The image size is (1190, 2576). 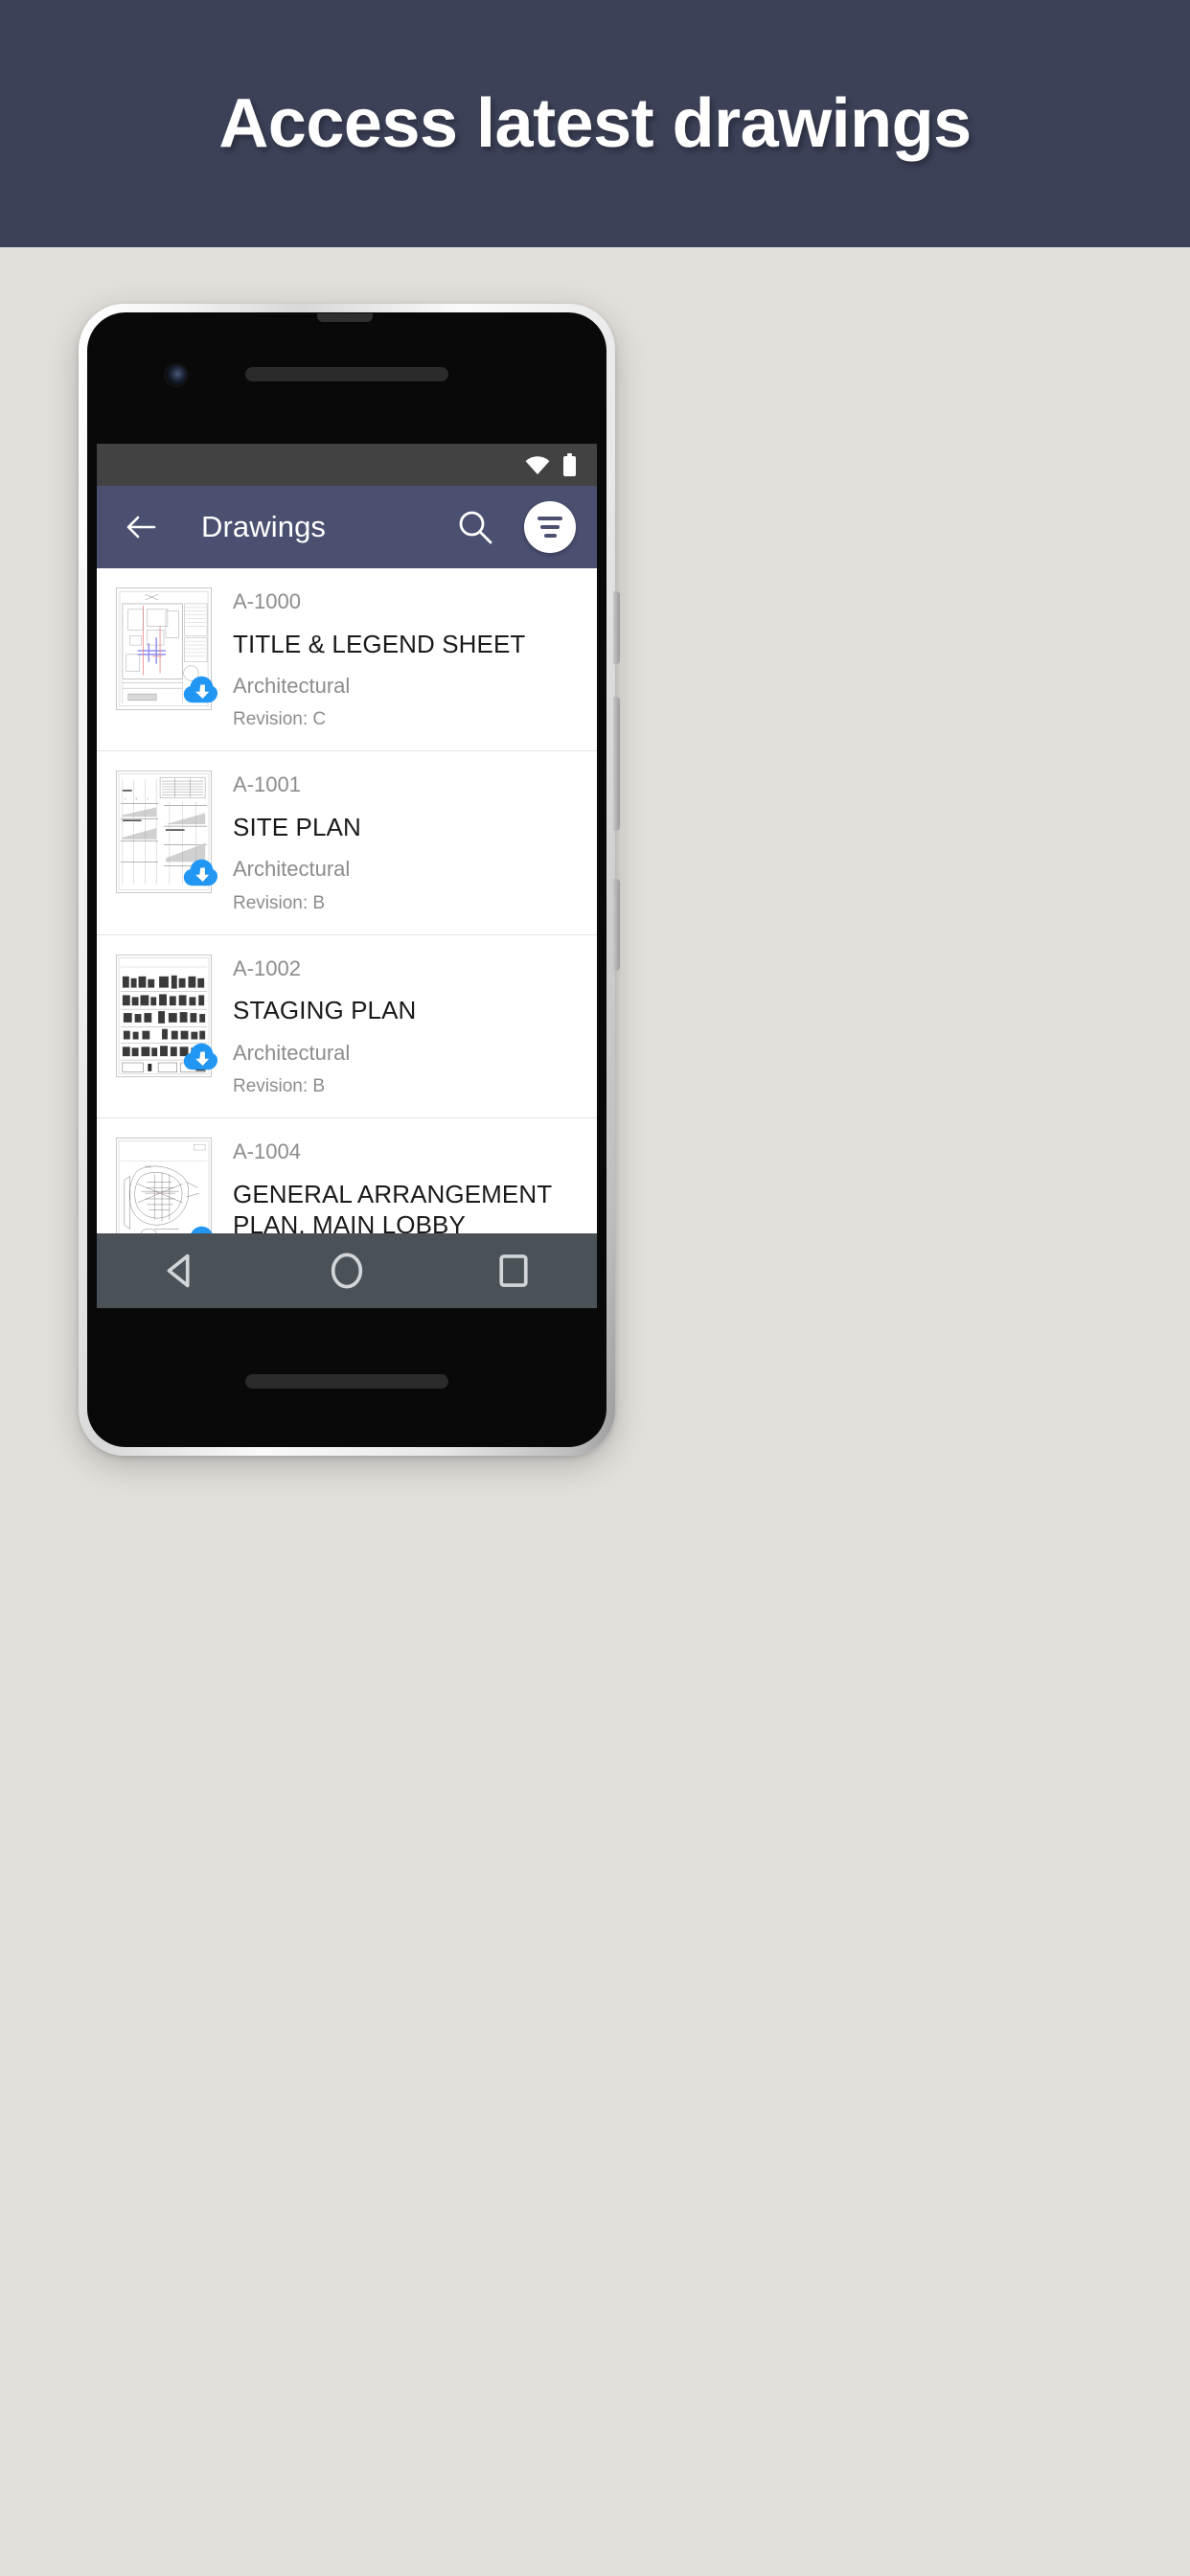 What do you see at coordinates (280, 719) in the screenshot?
I see `drawing-revision: Revision: C` at bounding box center [280, 719].